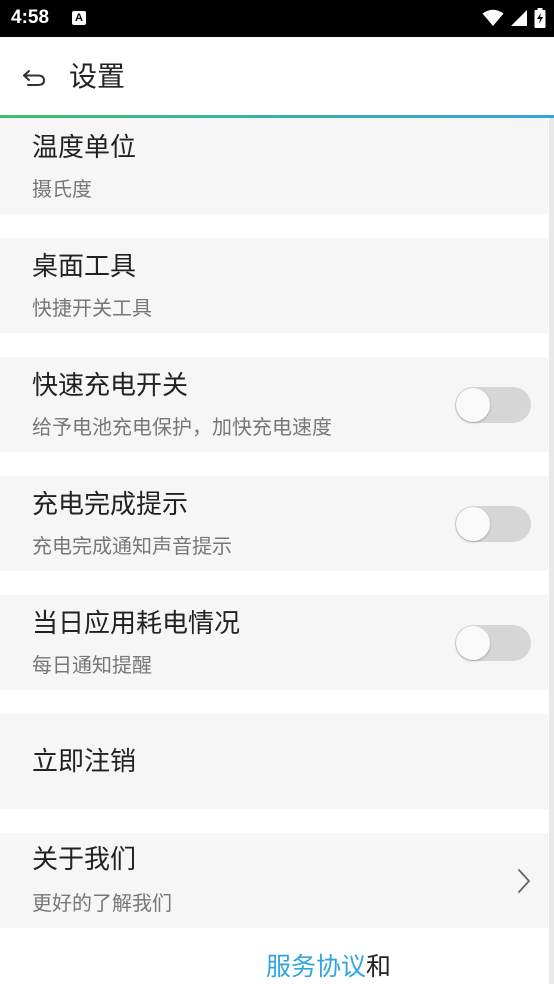 The image size is (554, 984). Describe the element at coordinates (274, 523) in the screenshot. I see `charge-complete-item: 充电完成提示 充电完成通知声音提示` at that location.